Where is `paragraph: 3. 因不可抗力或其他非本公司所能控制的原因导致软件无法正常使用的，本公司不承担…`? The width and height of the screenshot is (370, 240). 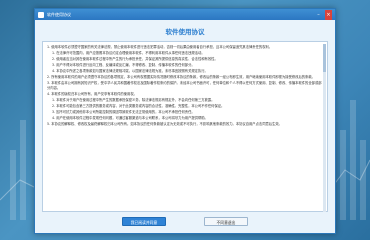 paragraph: 3. 因不可抗力或其他非本公司所能控制的原因导致软件无法正常使用的，本公司不承担… is located at coordinates (123, 112).